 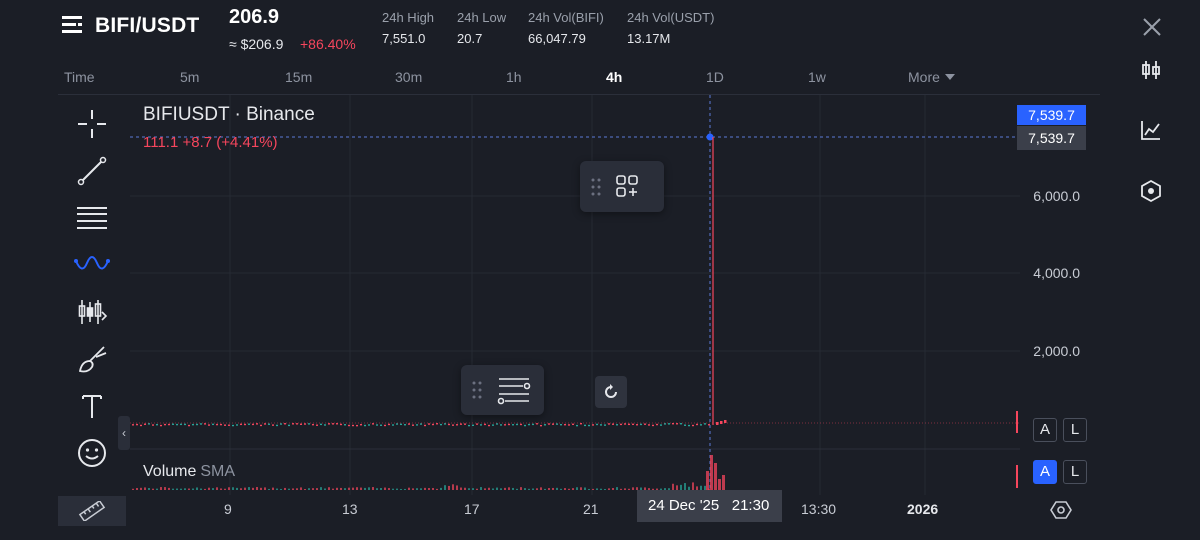 What do you see at coordinates (328, 44) in the screenshot?
I see `price-change-percent: +86.40%` at bounding box center [328, 44].